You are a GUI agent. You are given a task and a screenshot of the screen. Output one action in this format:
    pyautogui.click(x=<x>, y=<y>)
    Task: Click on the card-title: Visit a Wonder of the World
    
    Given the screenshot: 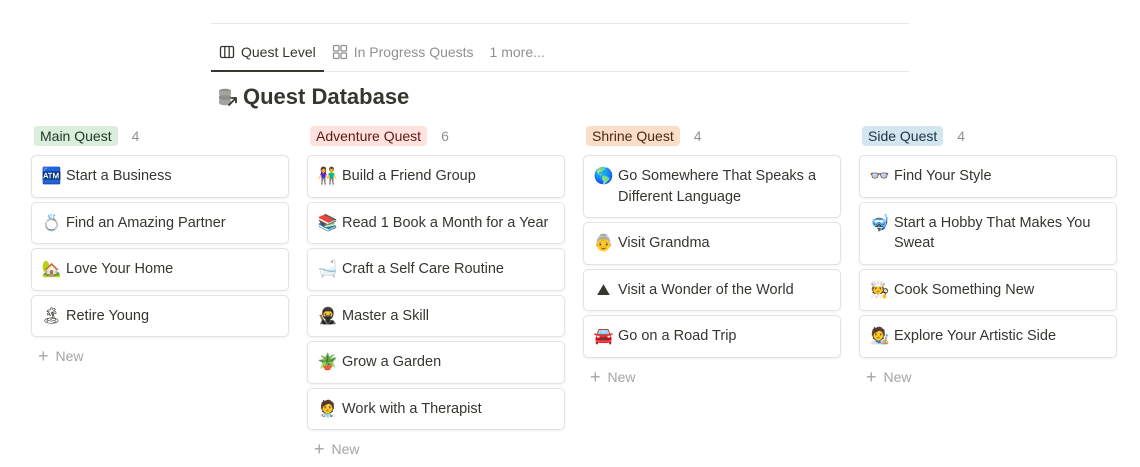 What is the action you would take?
    pyautogui.click(x=706, y=289)
    